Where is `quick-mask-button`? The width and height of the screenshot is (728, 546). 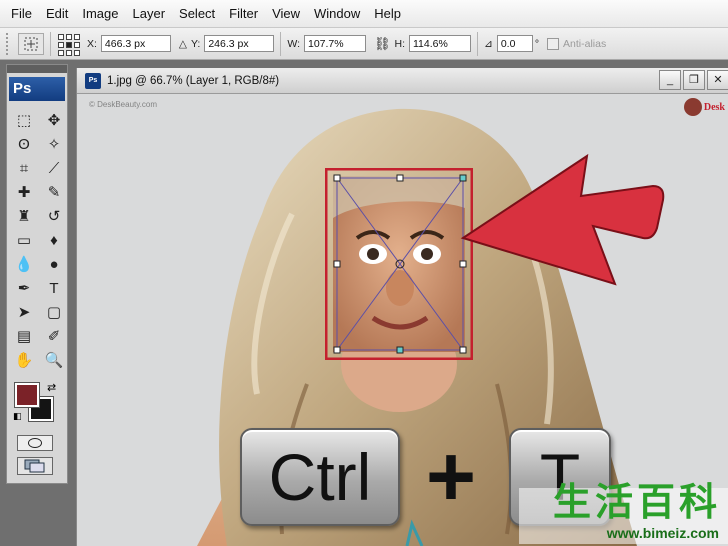 quick-mask-button is located at coordinates (35, 443).